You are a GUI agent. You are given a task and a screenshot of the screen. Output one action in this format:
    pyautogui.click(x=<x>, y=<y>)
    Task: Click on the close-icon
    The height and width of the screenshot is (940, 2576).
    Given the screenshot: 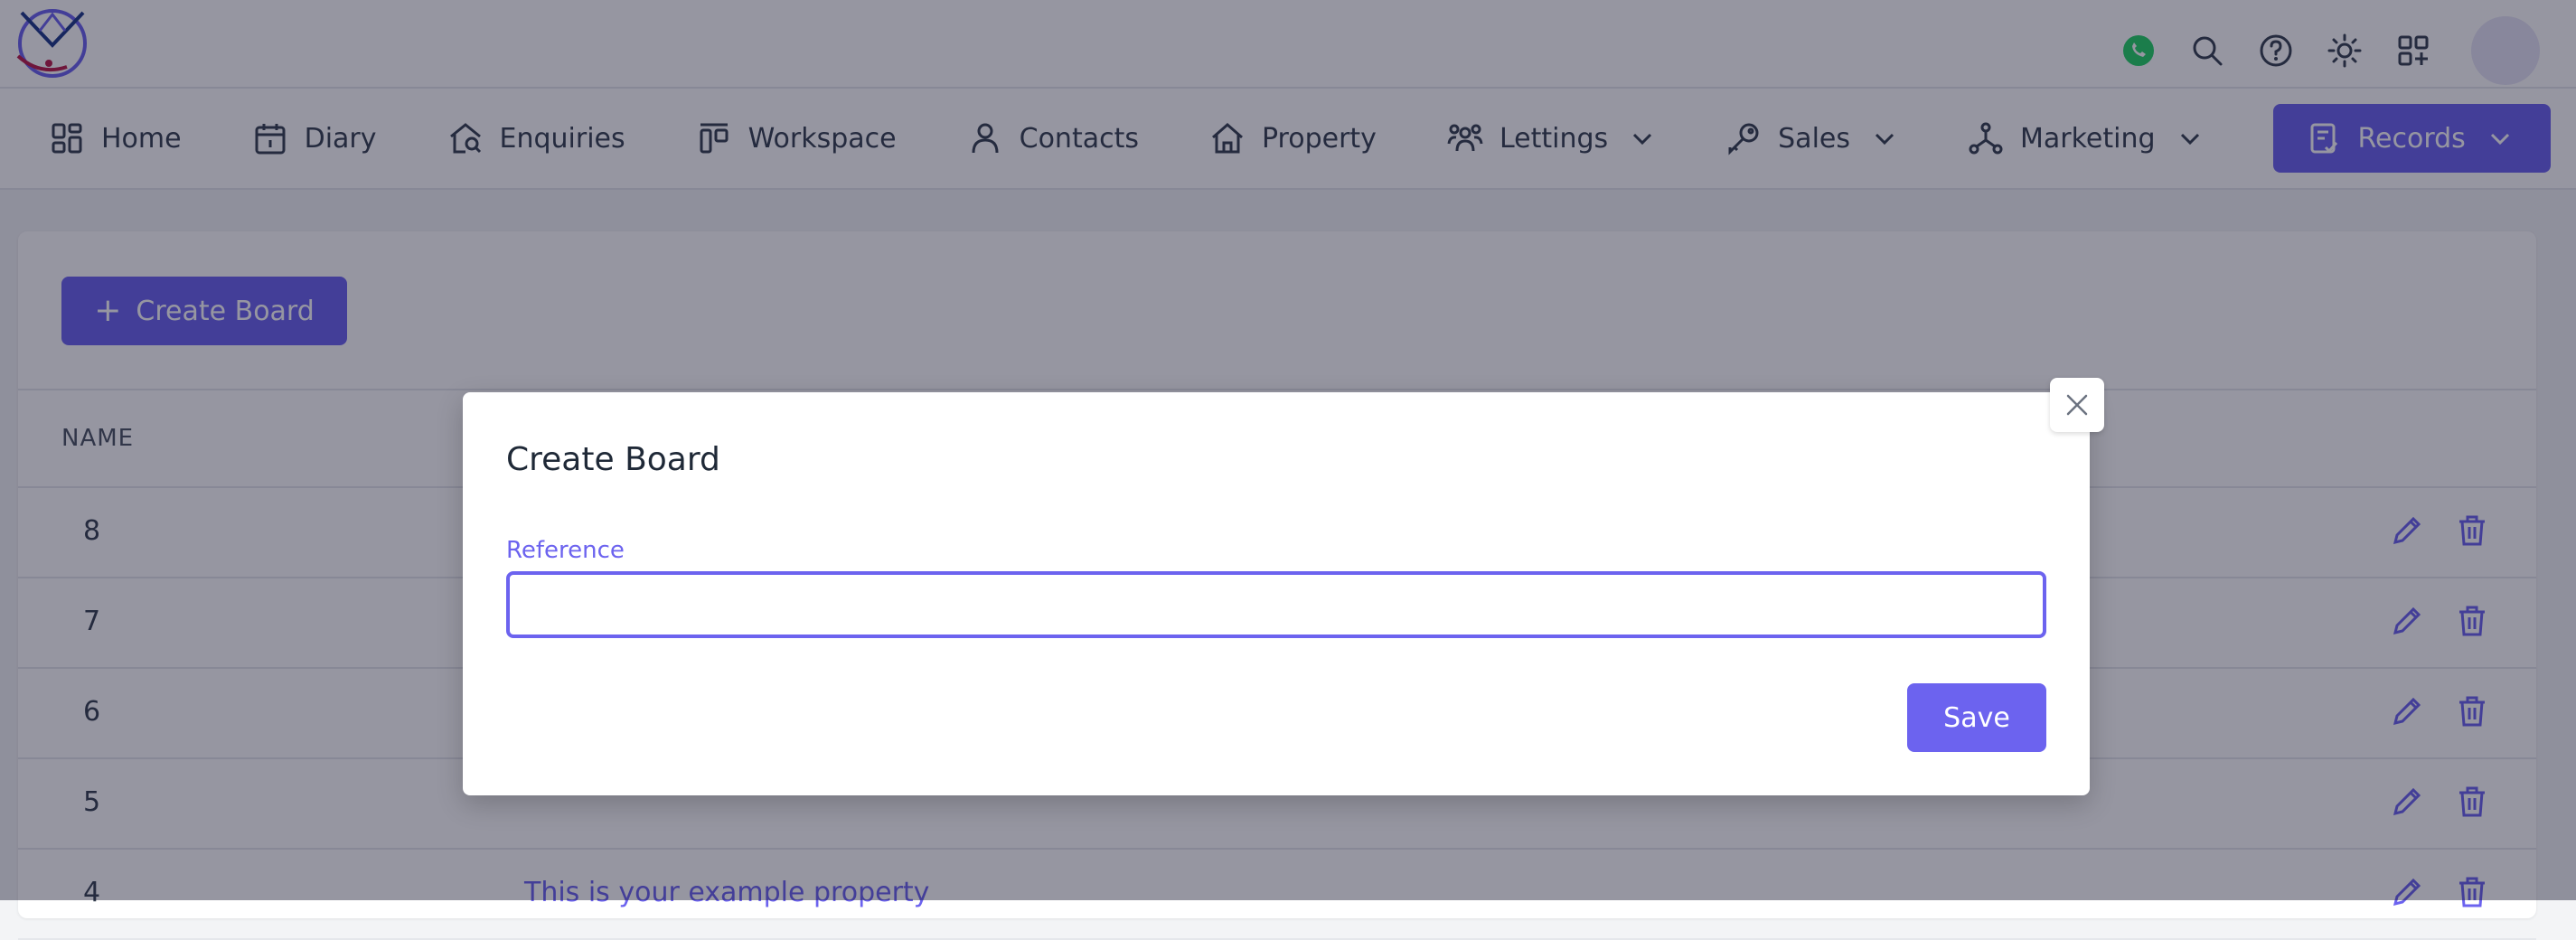 What is the action you would take?
    pyautogui.click(x=2077, y=405)
    